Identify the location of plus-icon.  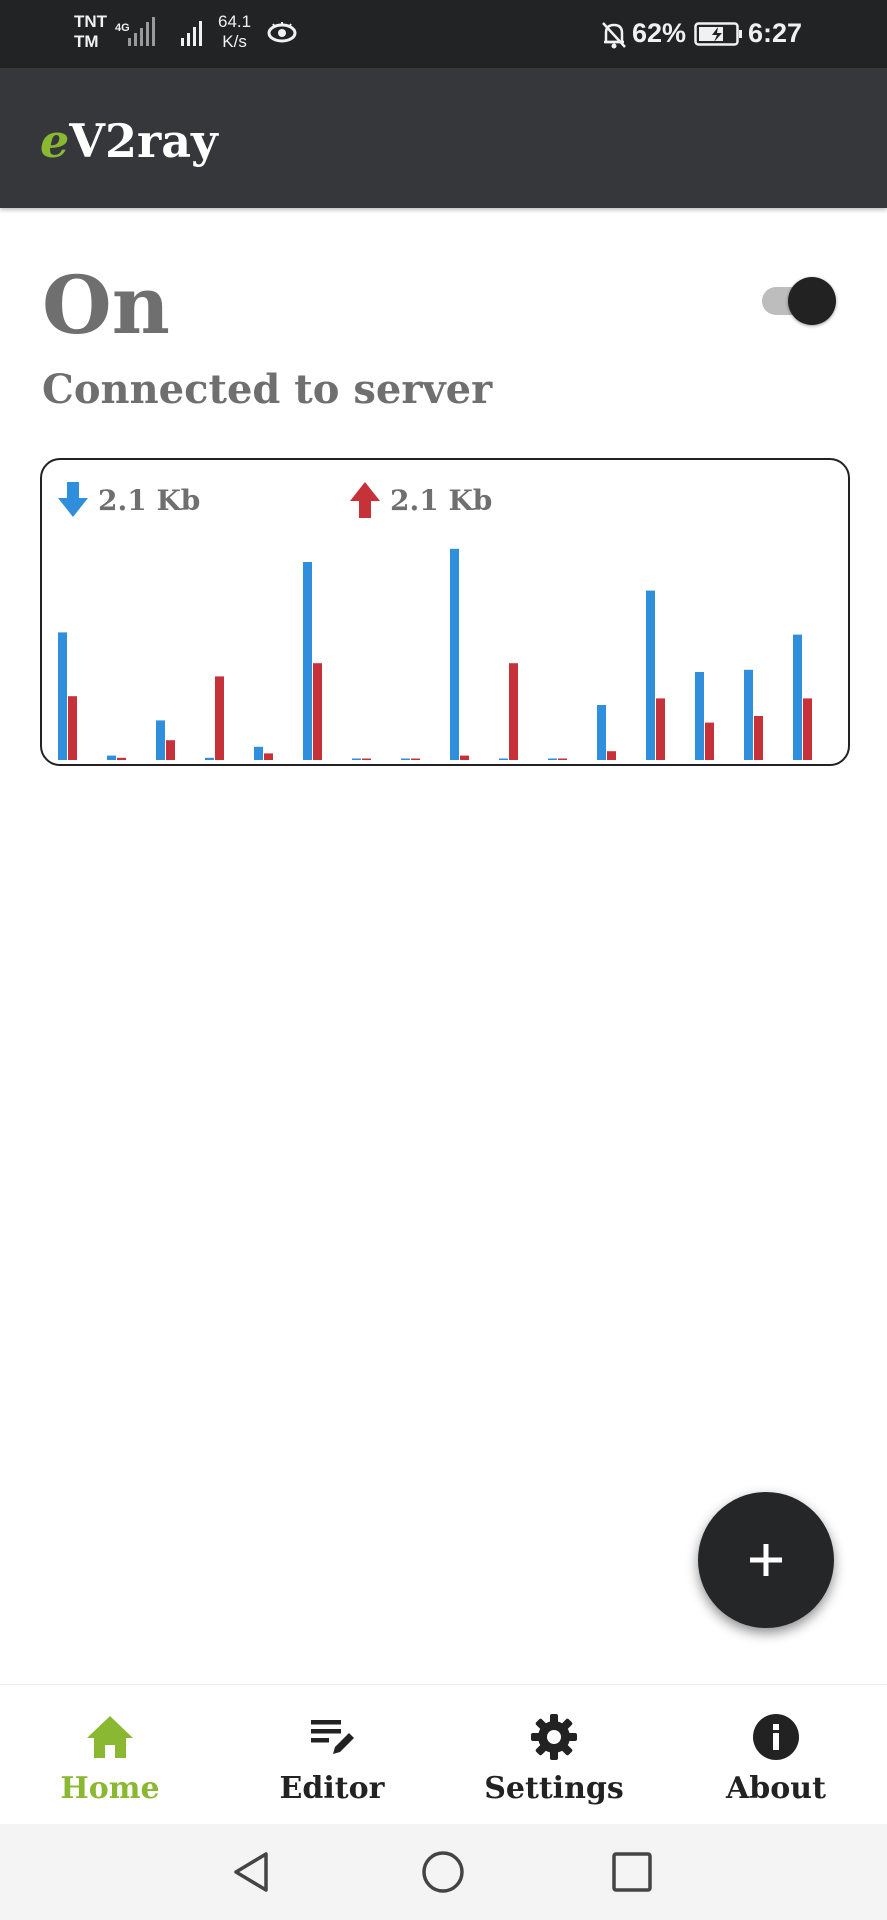
(766, 1560).